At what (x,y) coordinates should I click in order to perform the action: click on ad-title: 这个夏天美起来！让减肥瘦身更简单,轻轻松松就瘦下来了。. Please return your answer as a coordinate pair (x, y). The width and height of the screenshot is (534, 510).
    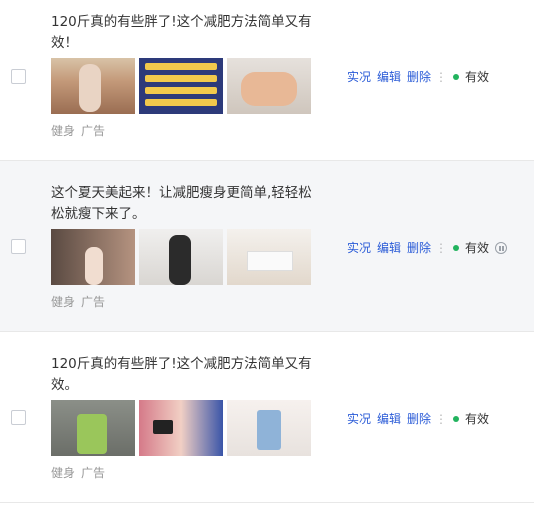
    Looking at the image, I should click on (181, 203).